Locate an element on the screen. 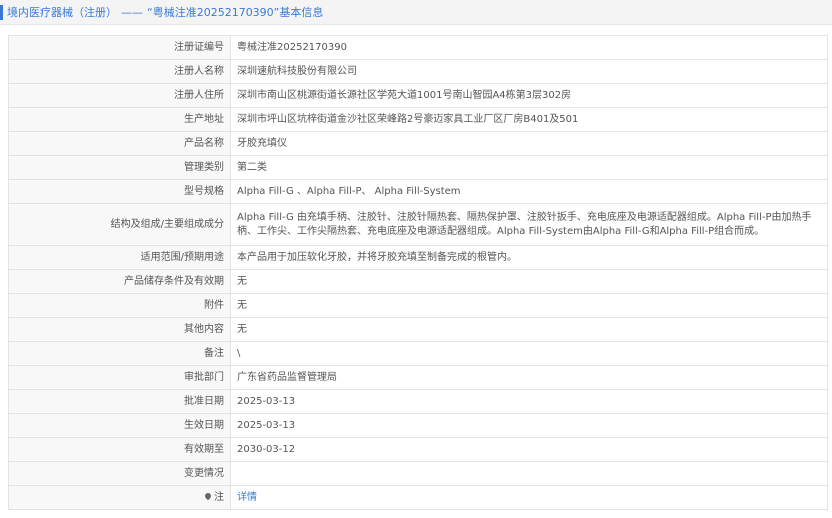 This screenshot has width=832, height=518. field-label: 产品名称 is located at coordinates (119, 143).